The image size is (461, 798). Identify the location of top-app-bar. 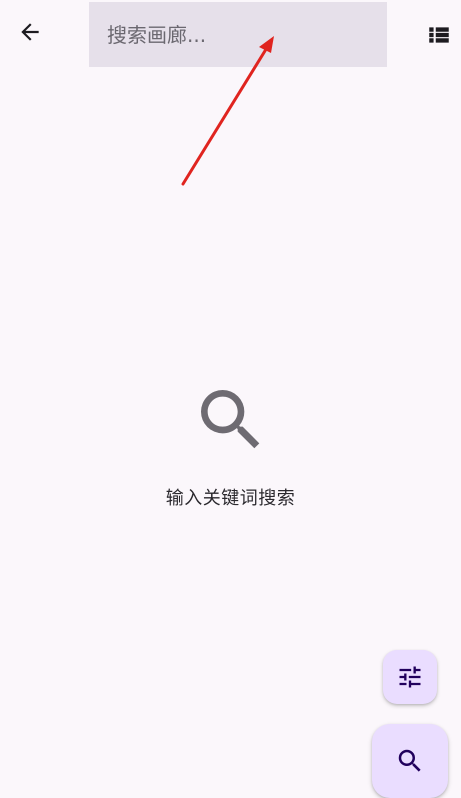
(230, 34).